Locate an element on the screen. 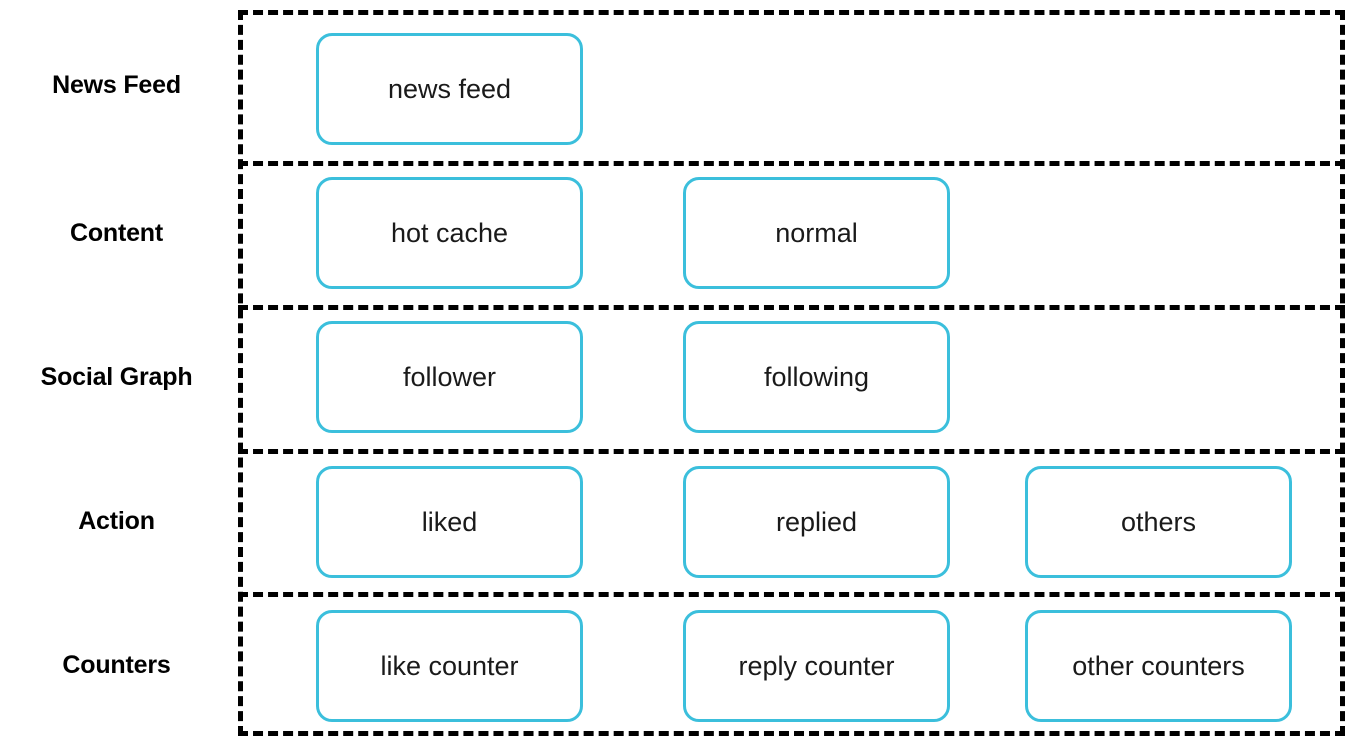 Image resolution: width=1365 pixels, height=756 pixels. row-label-content: Content is located at coordinates (116, 232).